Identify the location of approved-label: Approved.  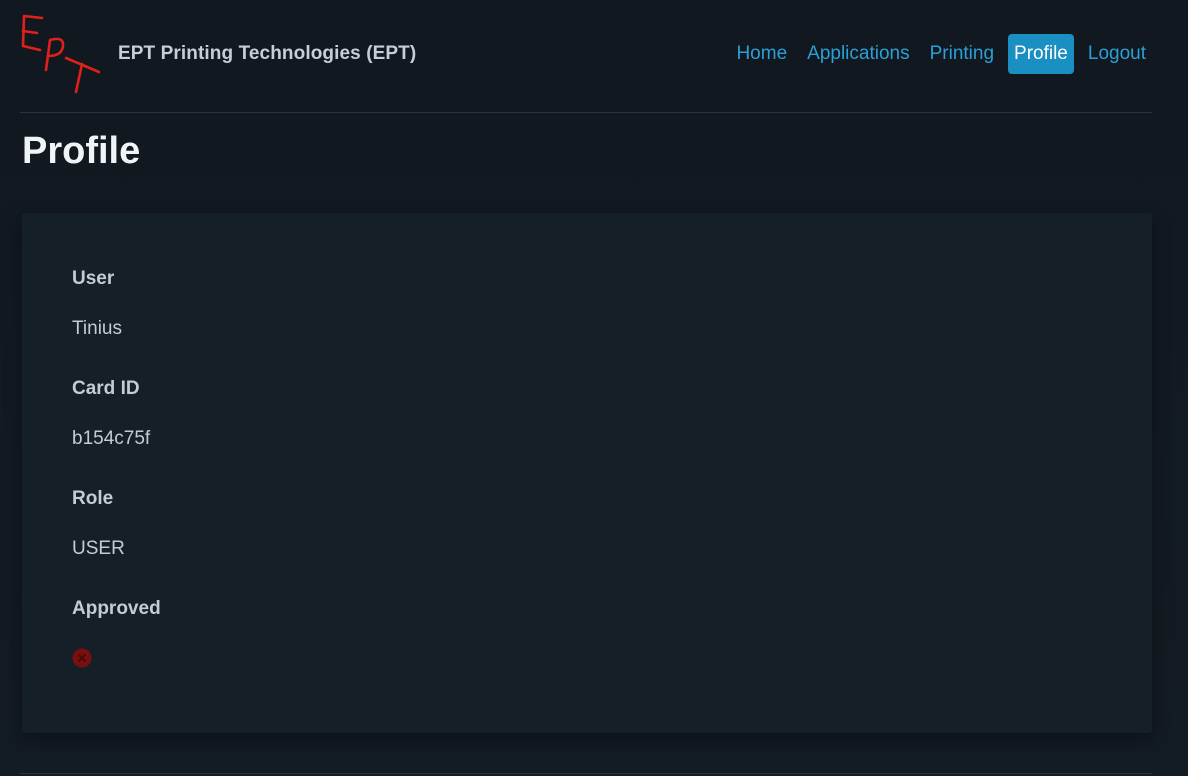
(116, 608).